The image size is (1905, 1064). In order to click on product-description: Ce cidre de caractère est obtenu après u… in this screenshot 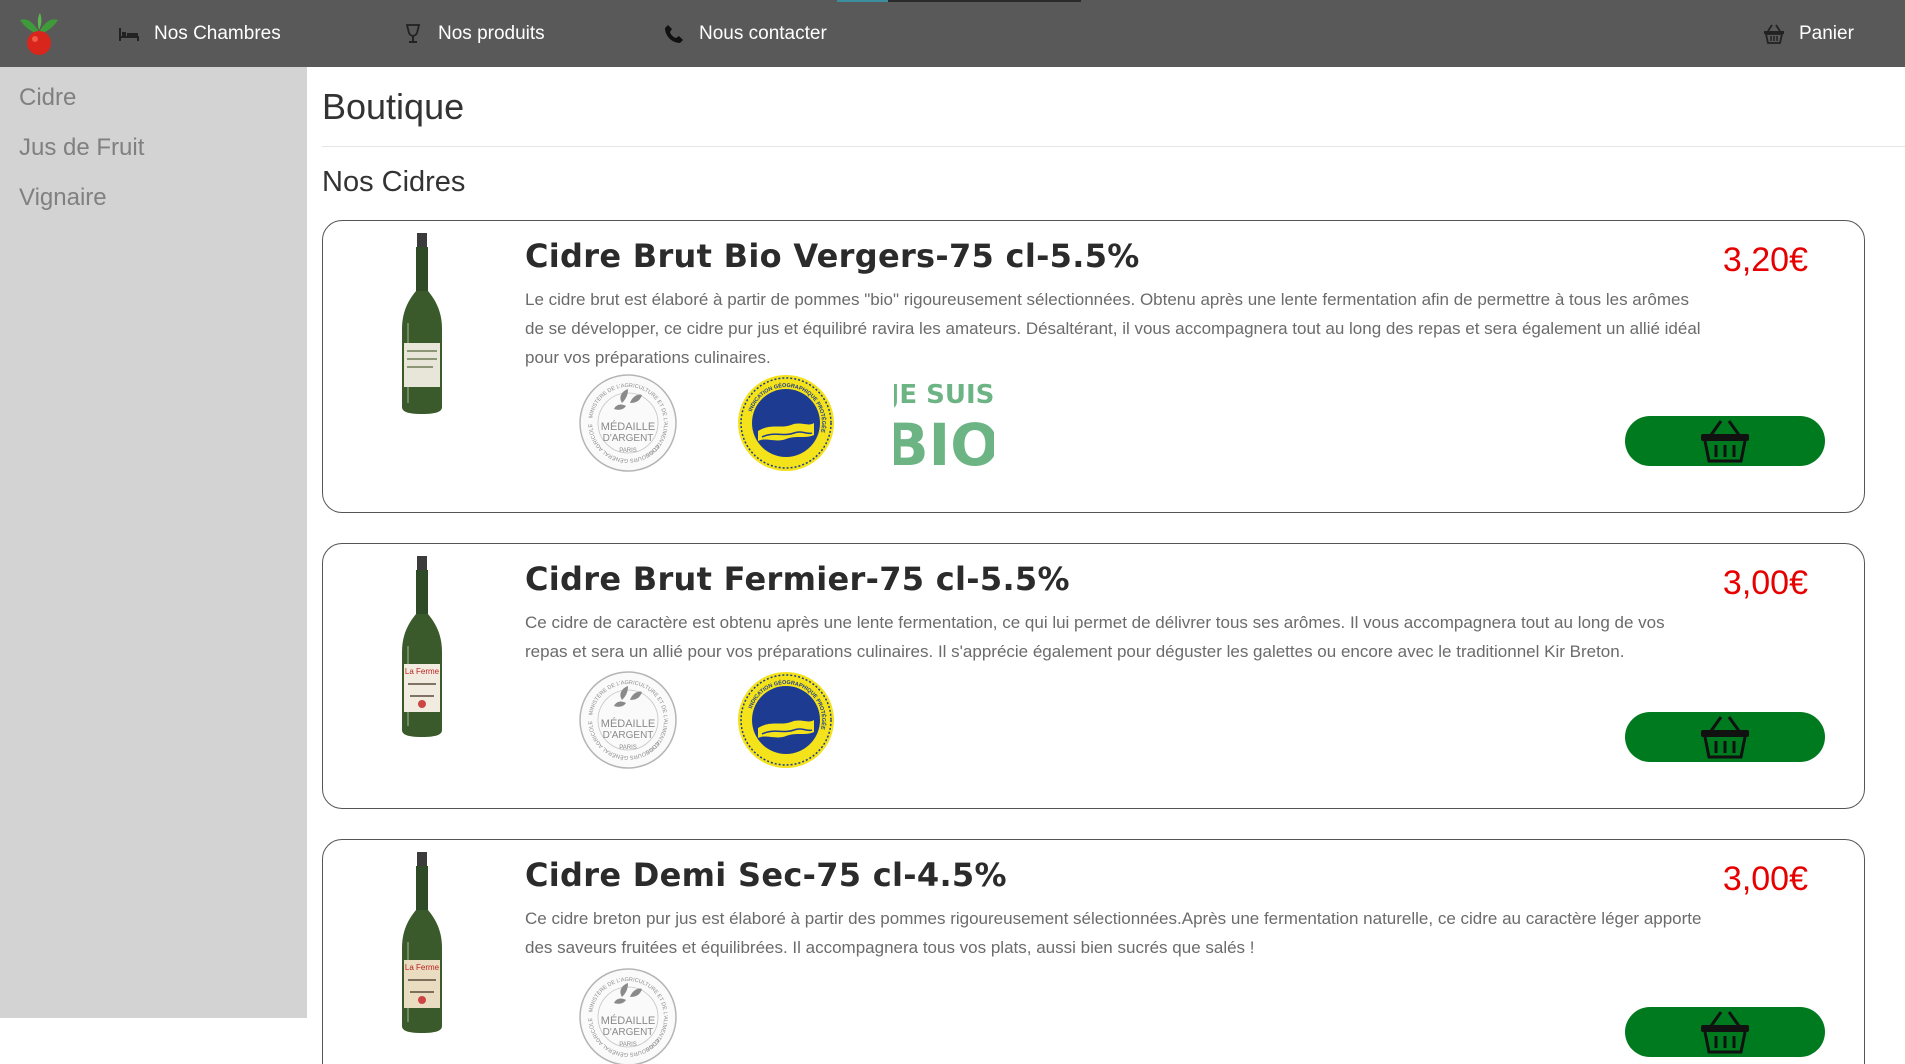, I will do `click(1095, 637)`.